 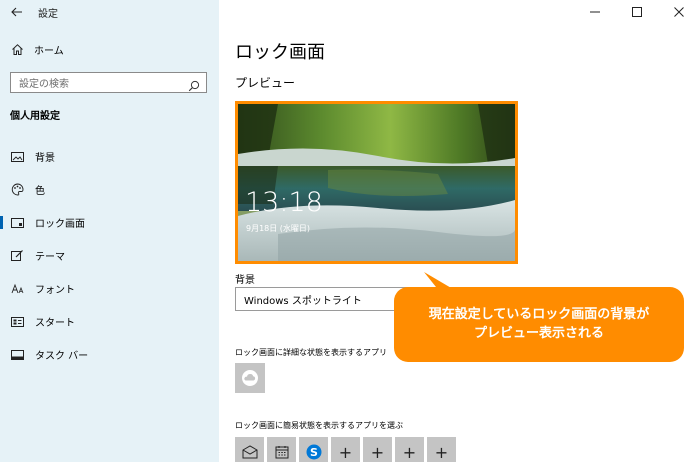 I want to click on calendar-icon, so click(x=281, y=452).